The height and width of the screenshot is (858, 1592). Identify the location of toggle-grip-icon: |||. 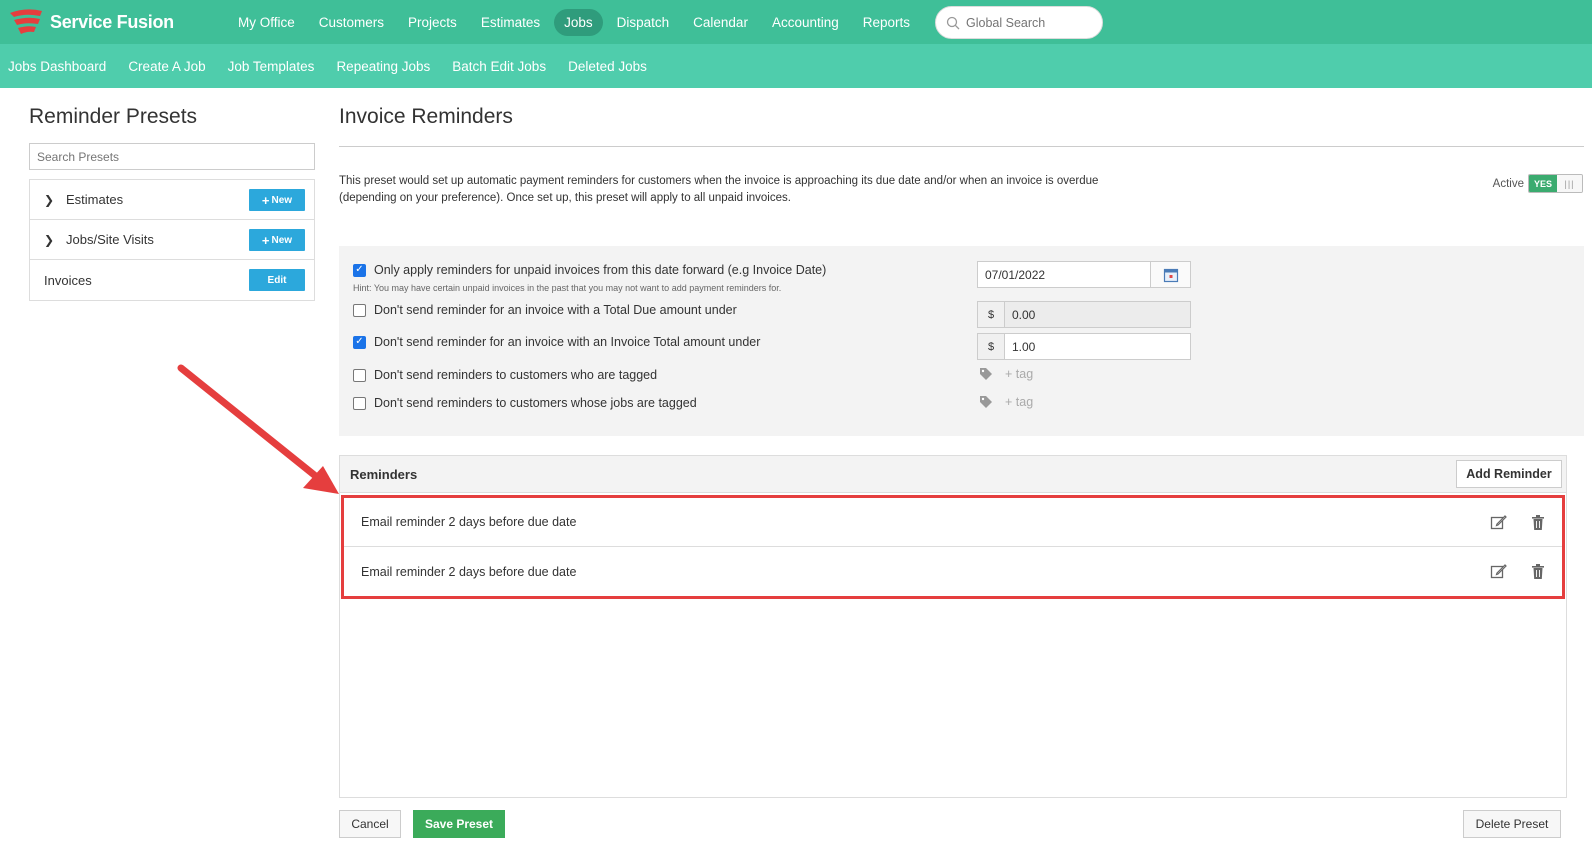
(1569, 183).